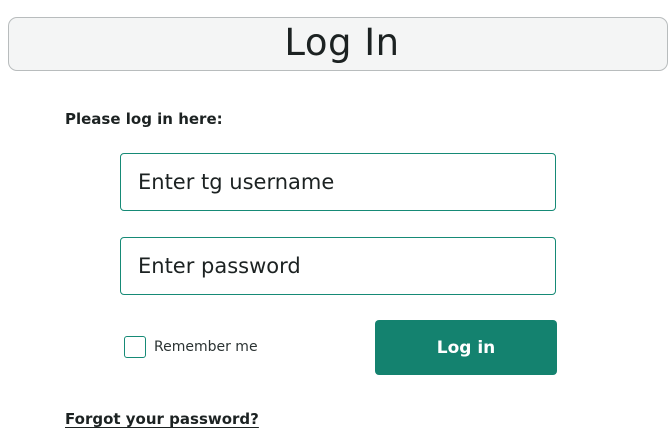 The image size is (669, 444). I want to click on header-bar: Log In, so click(338, 44).